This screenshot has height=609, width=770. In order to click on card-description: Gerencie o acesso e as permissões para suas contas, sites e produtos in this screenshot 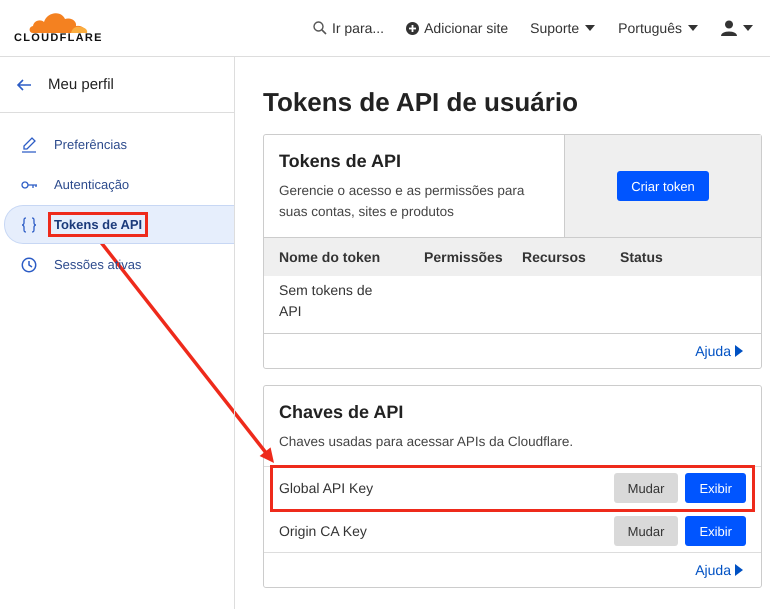, I will do `click(402, 201)`.